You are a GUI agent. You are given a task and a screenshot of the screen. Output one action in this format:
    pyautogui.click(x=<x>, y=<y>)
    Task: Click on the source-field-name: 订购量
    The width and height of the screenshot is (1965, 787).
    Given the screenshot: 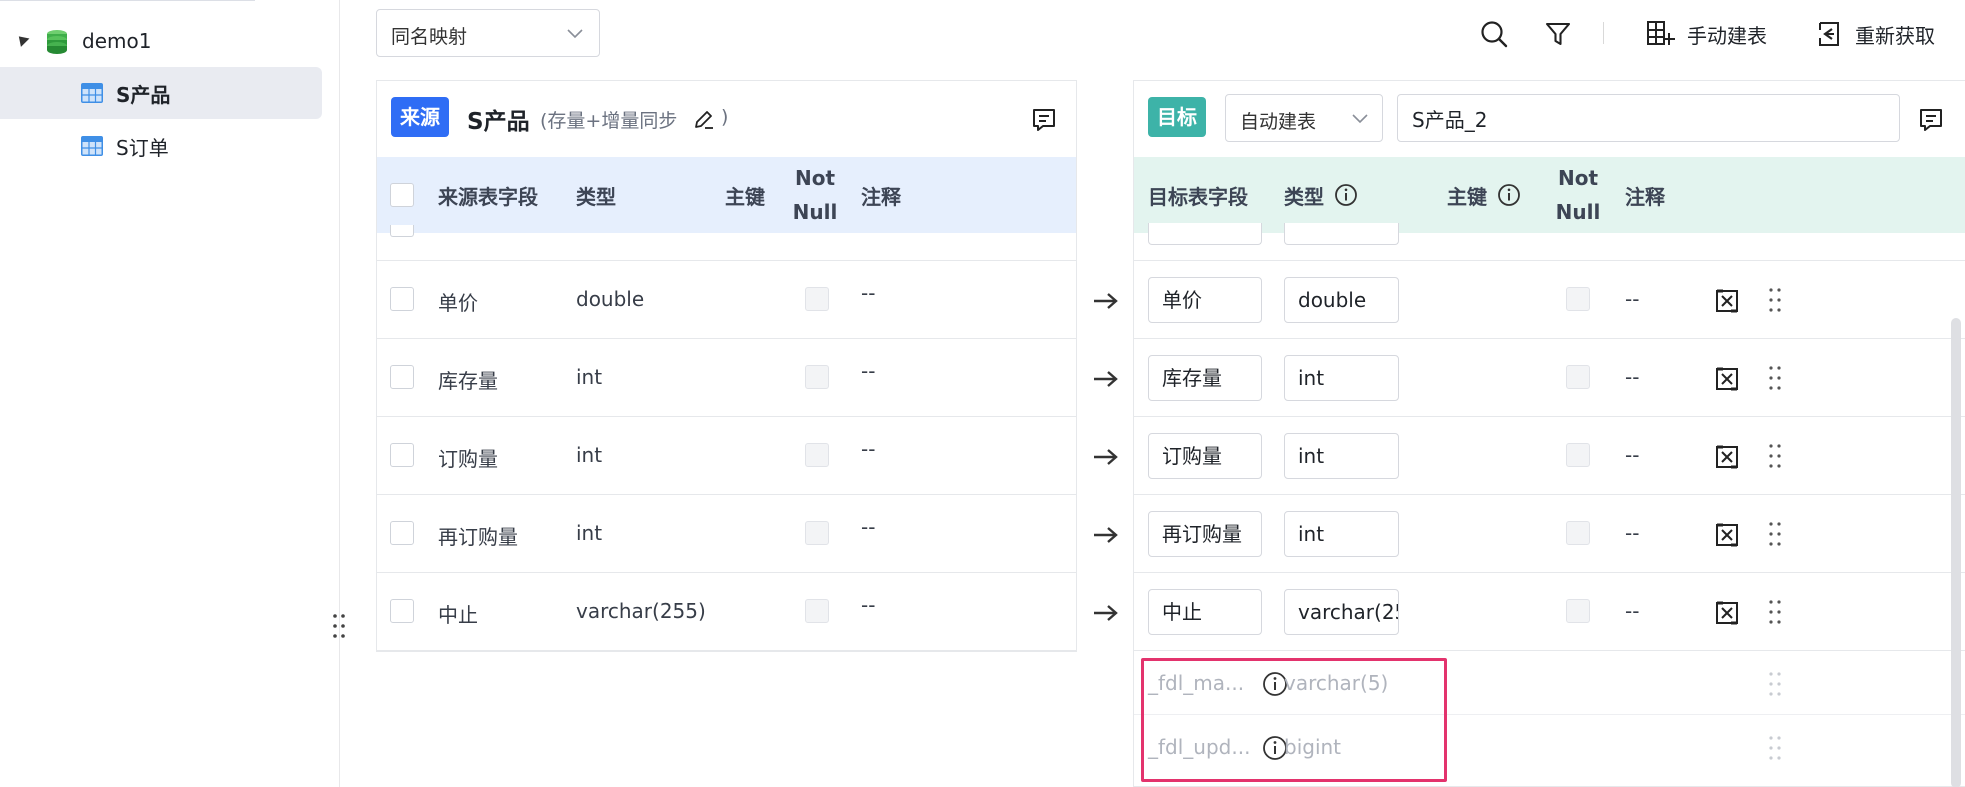 What is the action you would take?
    pyautogui.click(x=468, y=459)
    